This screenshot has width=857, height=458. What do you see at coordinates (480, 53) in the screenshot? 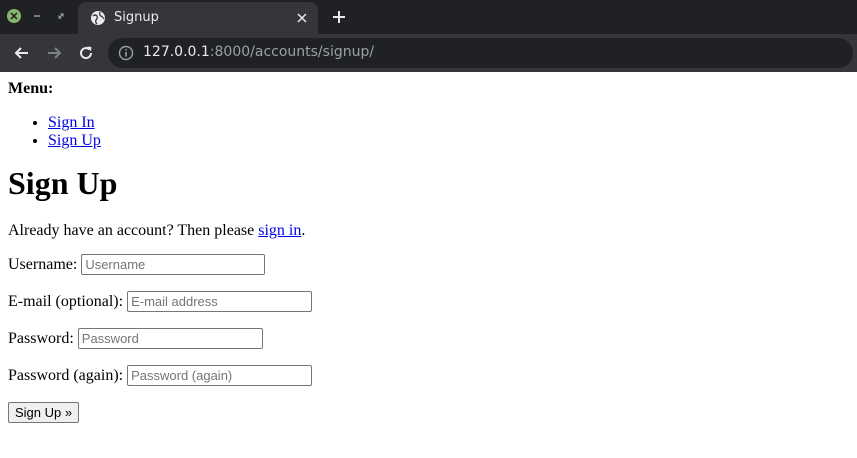
I see `address-bar: 127.0.0.1:8000/accounts/signup/` at bounding box center [480, 53].